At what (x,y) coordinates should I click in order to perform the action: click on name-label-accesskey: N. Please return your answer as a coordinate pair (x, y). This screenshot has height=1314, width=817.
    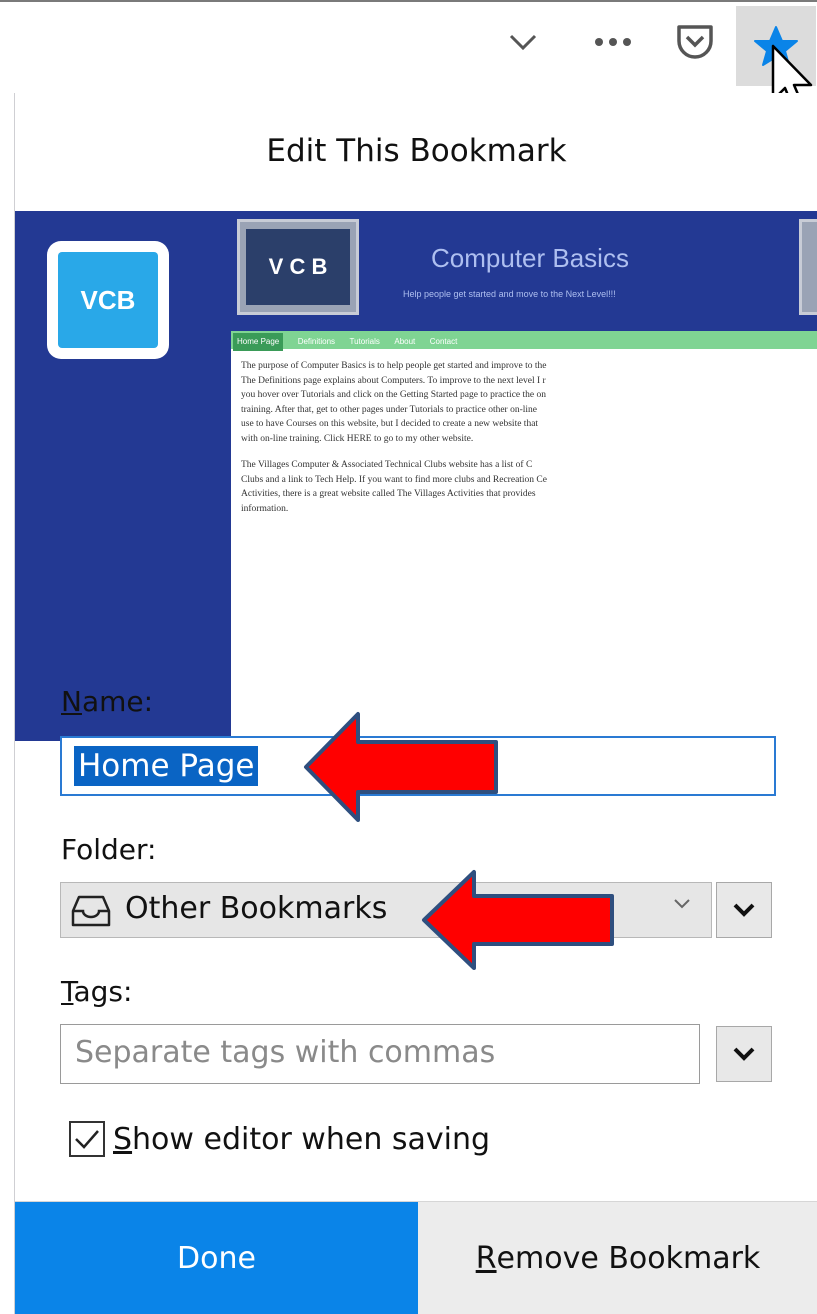
    Looking at the image, I should click on (71, 701).